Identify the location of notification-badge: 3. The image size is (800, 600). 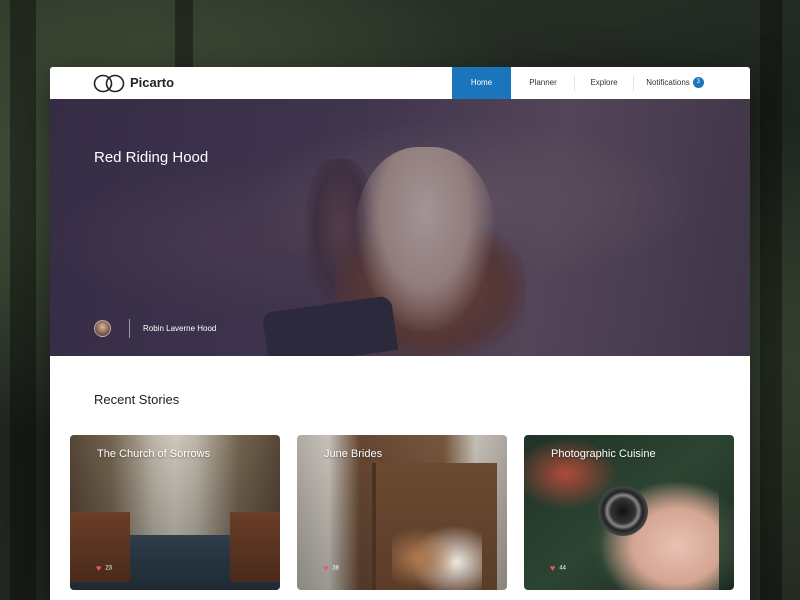
(698, 83).